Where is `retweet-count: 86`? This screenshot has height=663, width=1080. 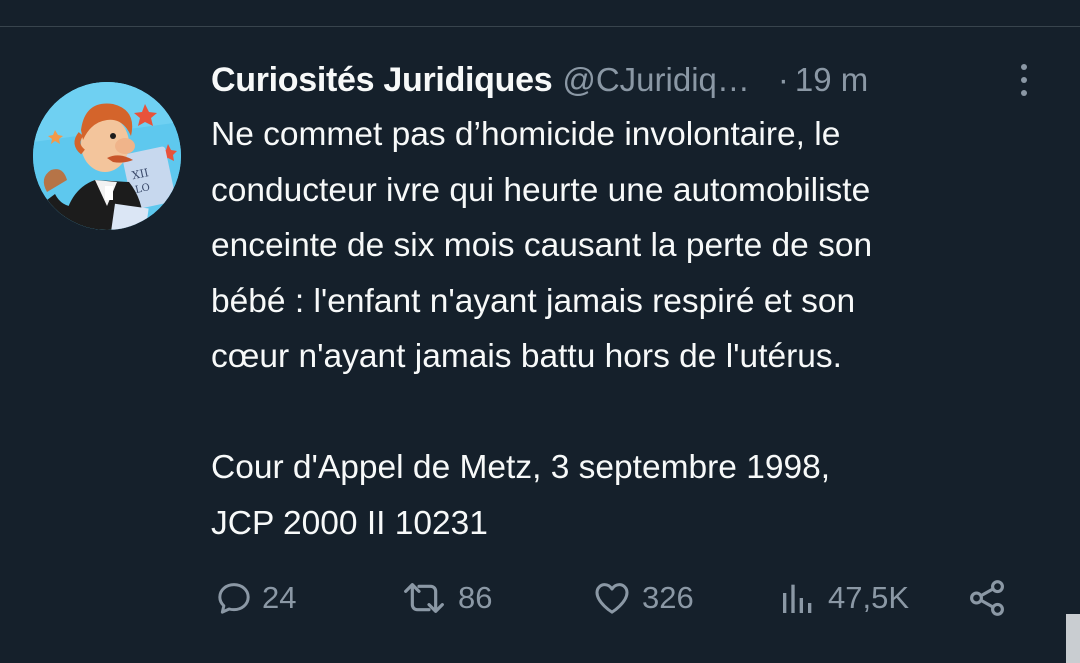 retweet-count: 86 is located at coordinates (475, 597).